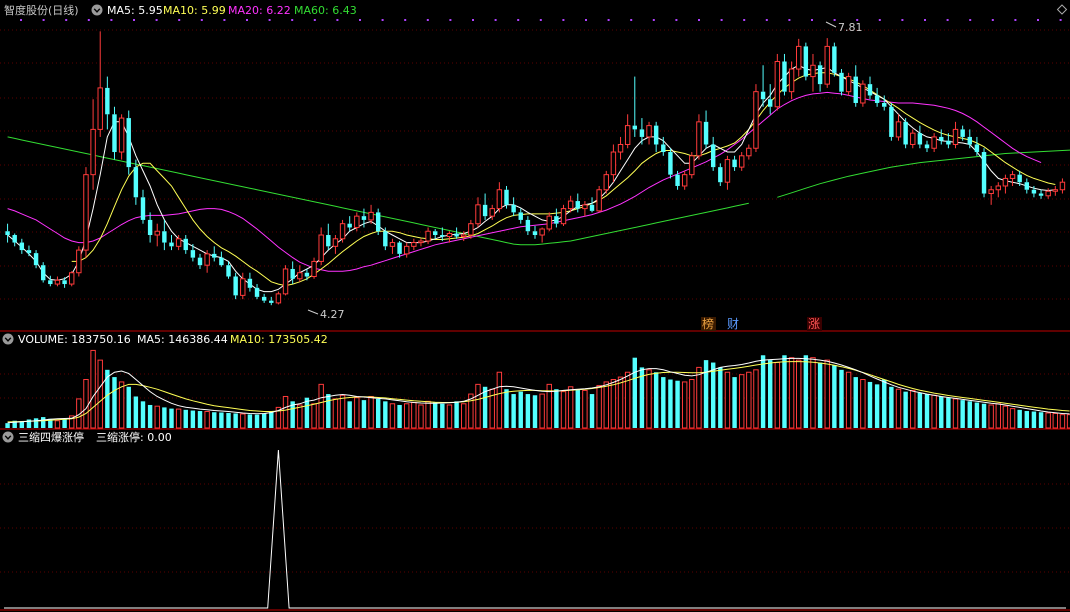 This screenshot has height=612, width=1070. Describe the element at coordinates (761, 323) in the screenshot. I see `event-markers: 榜 财 涨` at that location.